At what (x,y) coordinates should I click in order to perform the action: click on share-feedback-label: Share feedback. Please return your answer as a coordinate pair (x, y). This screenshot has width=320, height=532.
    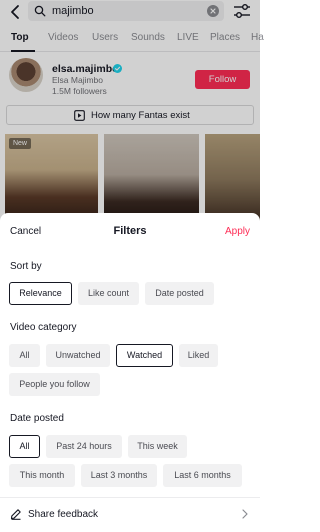
    Looking at the image, I should click on (63, 514).